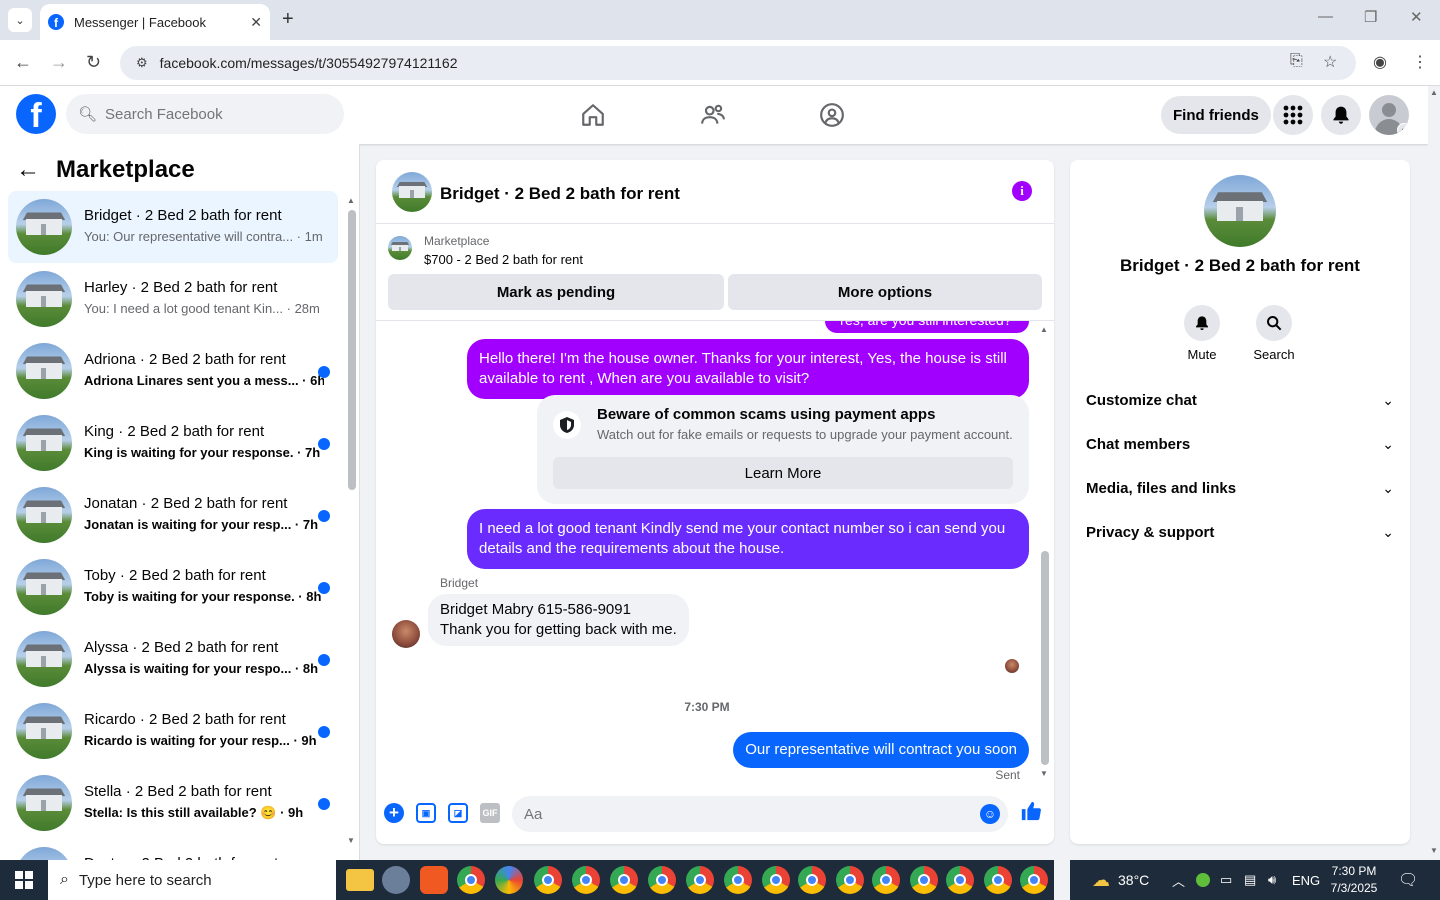 The image size is (1440, 900). What do you see at coordinates (1293, 115) in the screenshot?
I see `menu-grid-icon` at bounding box center [1293, 115].